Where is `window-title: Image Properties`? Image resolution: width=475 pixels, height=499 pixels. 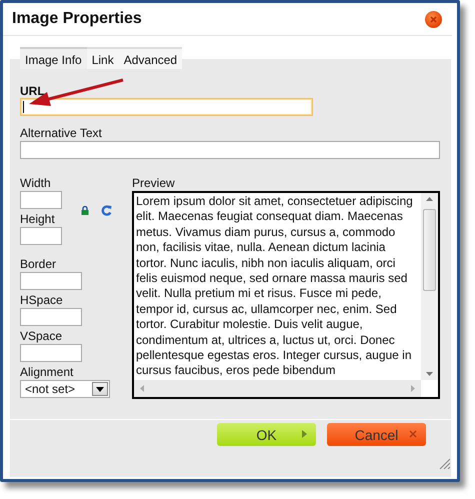
window-title: Image Properties is located at coordinates (77, 19).